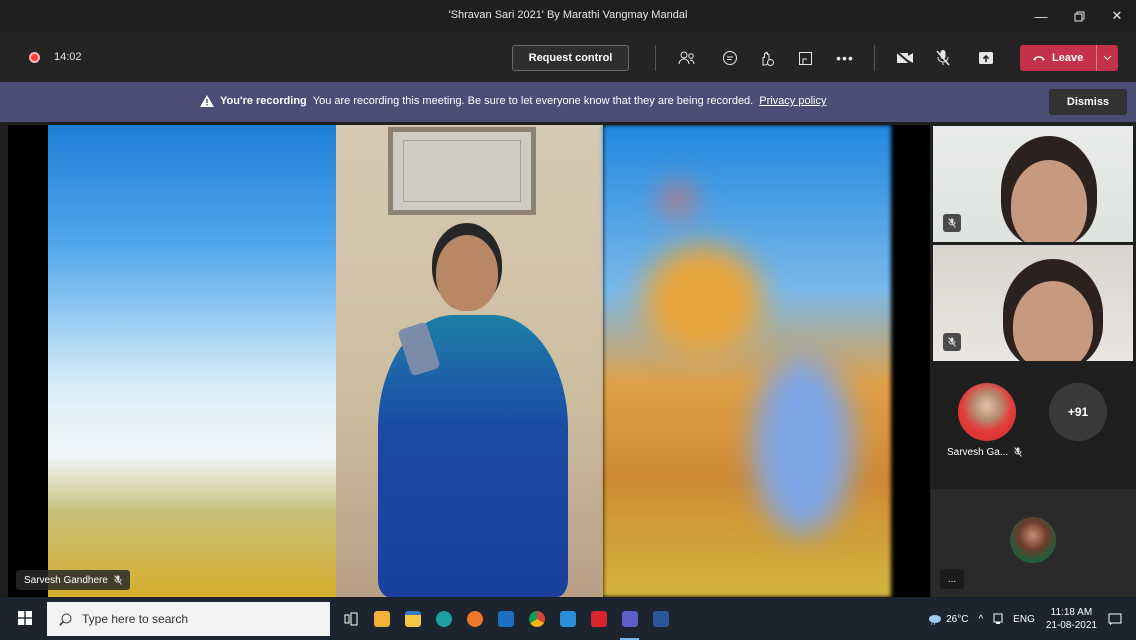  What do you see at coordinates (536, 619) in the screenshot?
I see `chrome-icon` at bounding box center [536, 619].